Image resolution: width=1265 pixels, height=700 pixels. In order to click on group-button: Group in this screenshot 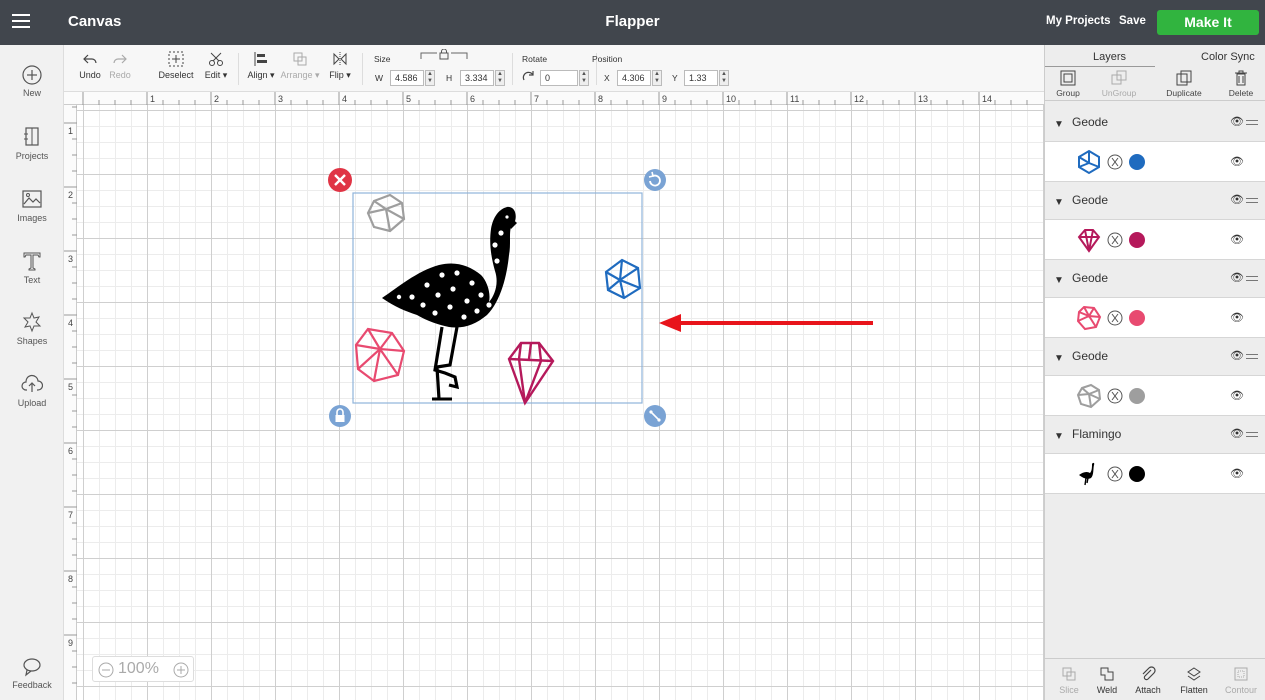, I will do `click(1068, 84)`.